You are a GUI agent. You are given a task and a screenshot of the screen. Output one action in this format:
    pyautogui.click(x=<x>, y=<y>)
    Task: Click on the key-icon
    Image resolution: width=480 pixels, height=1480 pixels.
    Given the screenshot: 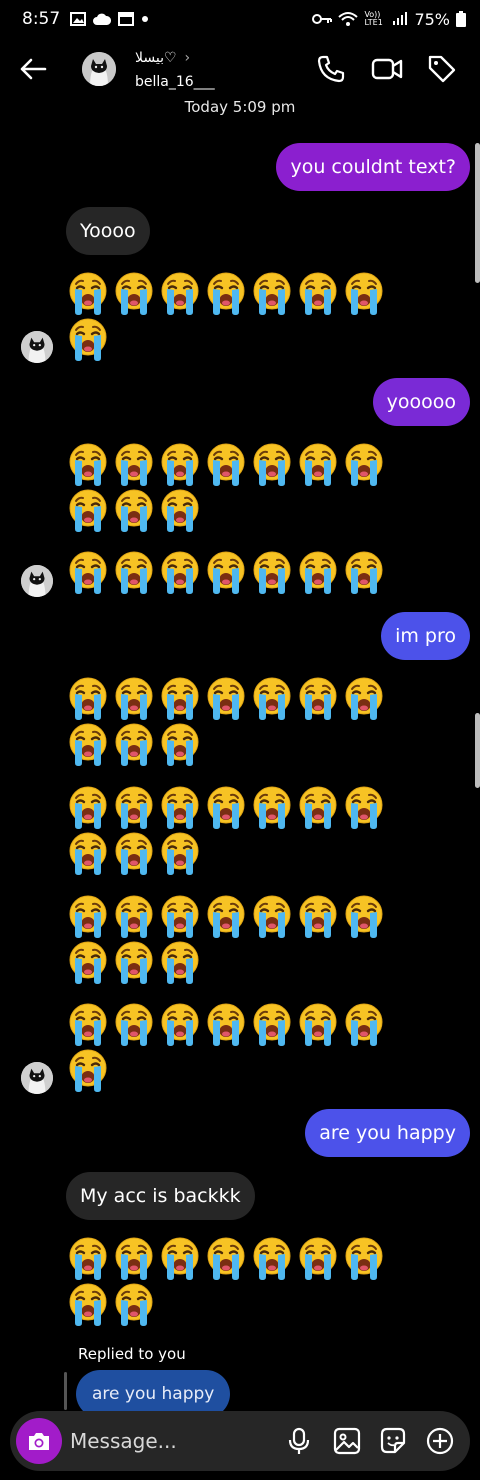 What is the action you would take?
    pyautogui.click(x=322, y=19)
    